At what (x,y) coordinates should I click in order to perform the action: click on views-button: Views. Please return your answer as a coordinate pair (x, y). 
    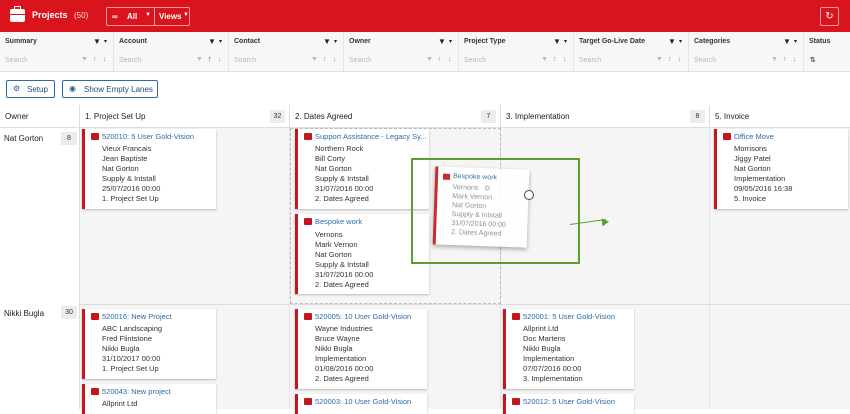
    Looking at the image, I should click on (170, 16).